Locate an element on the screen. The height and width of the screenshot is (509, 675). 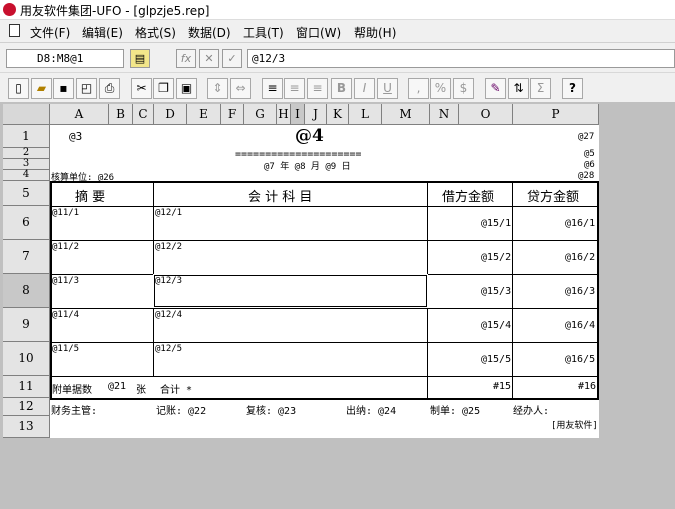
chart-wizard-icon: ✎ is located at coordinates (495, 88).